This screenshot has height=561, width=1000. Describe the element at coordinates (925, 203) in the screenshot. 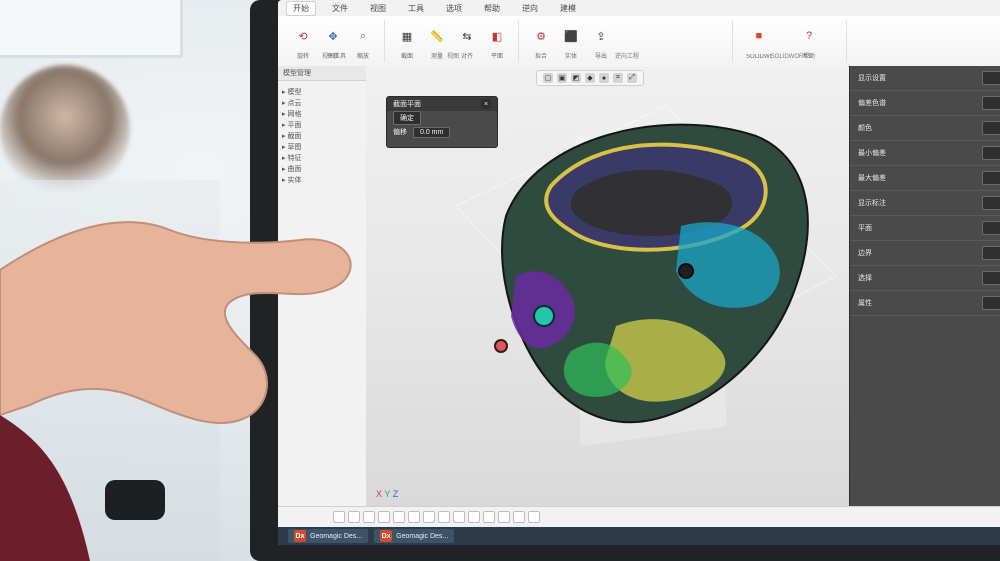

I see `right-panel-row: 显示标注` at that location.